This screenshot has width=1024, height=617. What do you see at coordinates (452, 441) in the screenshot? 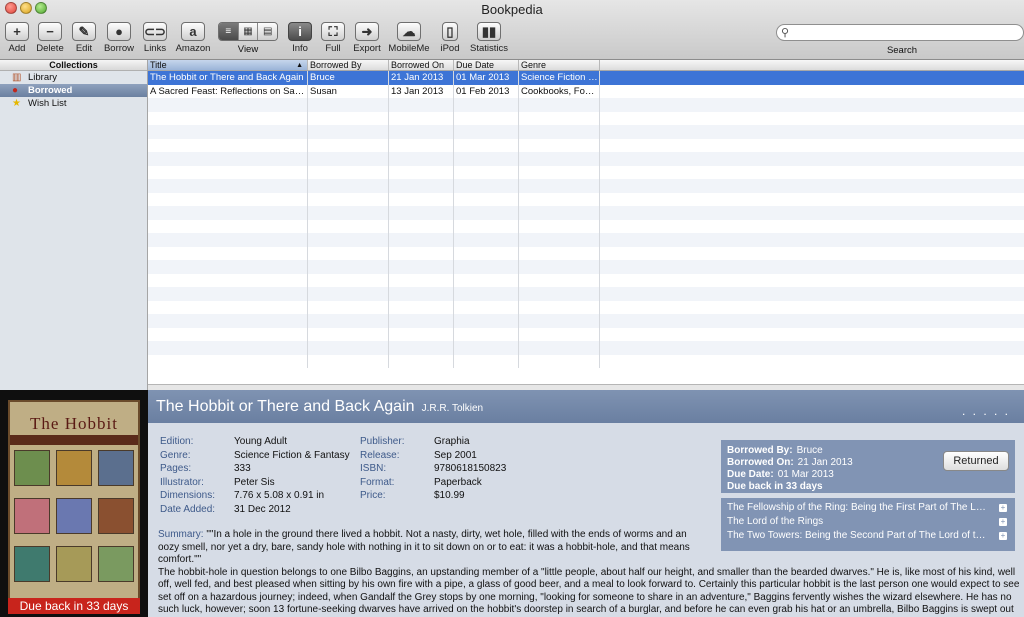
I see `field-value: Graphia` at bounding box center [452, 441].